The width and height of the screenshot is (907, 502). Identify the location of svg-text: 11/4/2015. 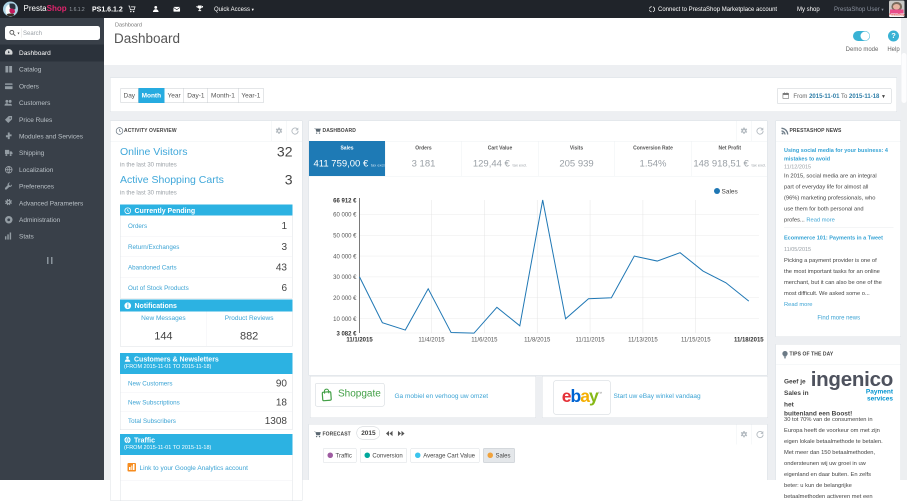
(431, 341).